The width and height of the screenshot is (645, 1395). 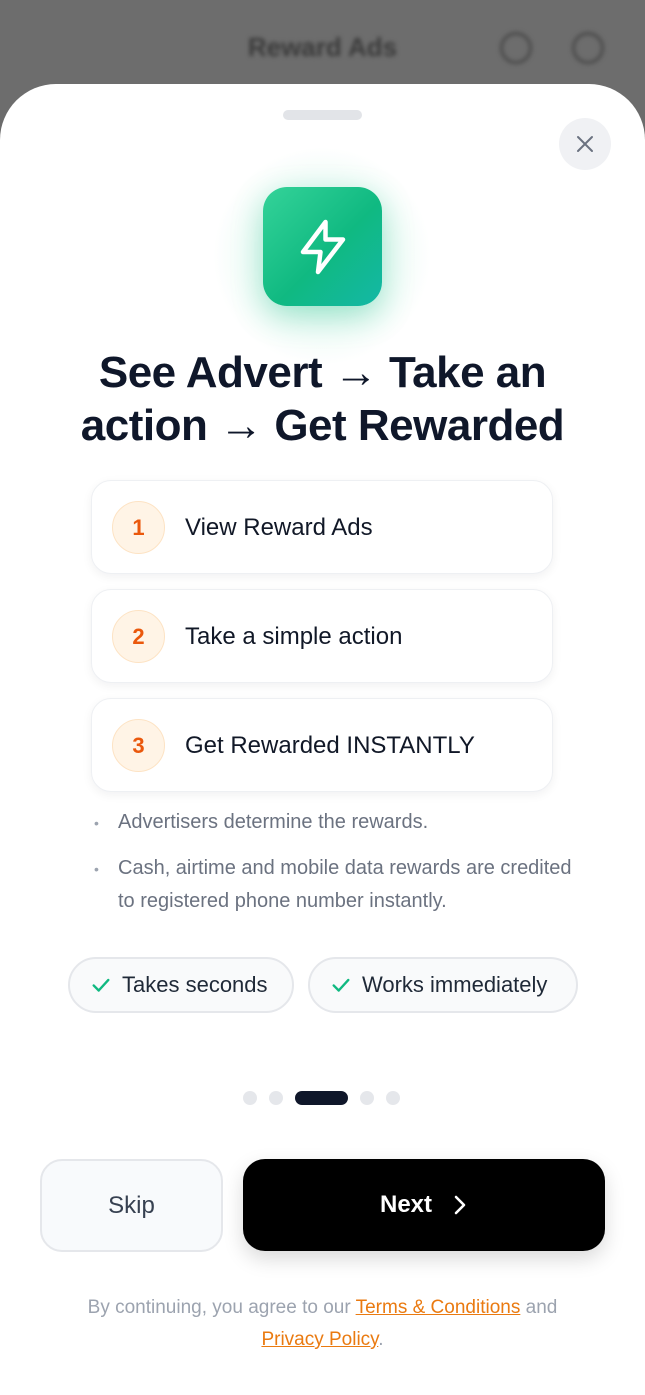 I want to click on page-dot-active, so click(x=321, y=1098).